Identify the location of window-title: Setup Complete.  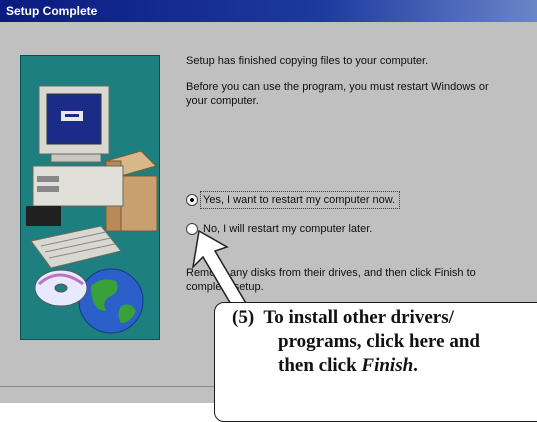
(52, 11).